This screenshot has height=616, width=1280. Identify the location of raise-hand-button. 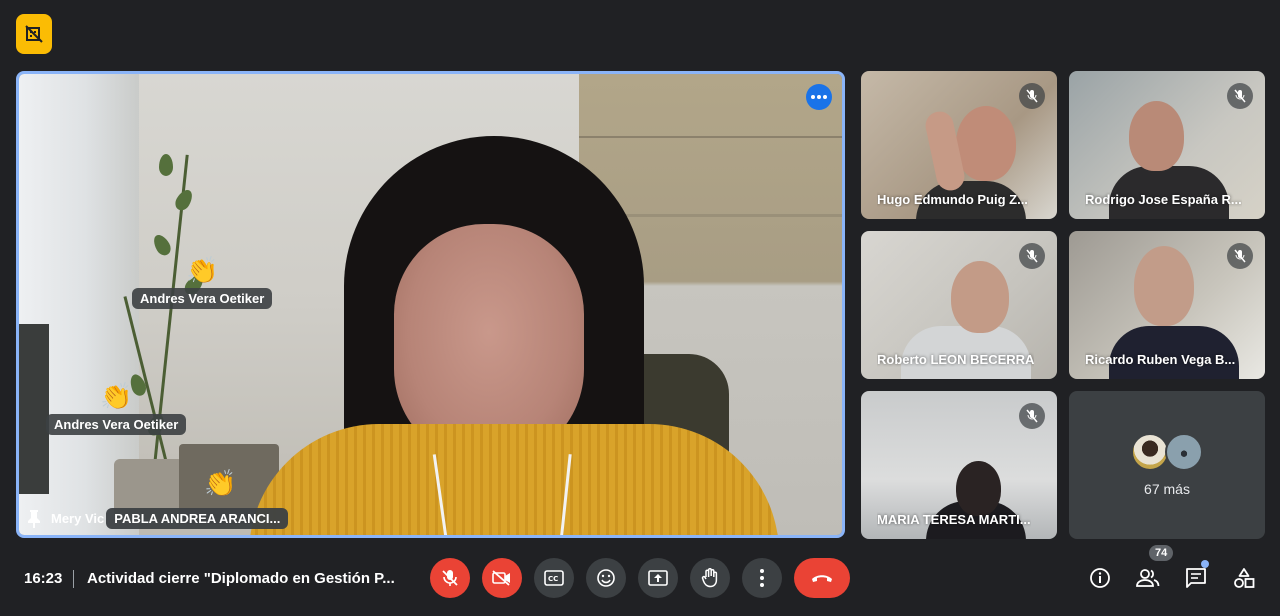
(710, 578).